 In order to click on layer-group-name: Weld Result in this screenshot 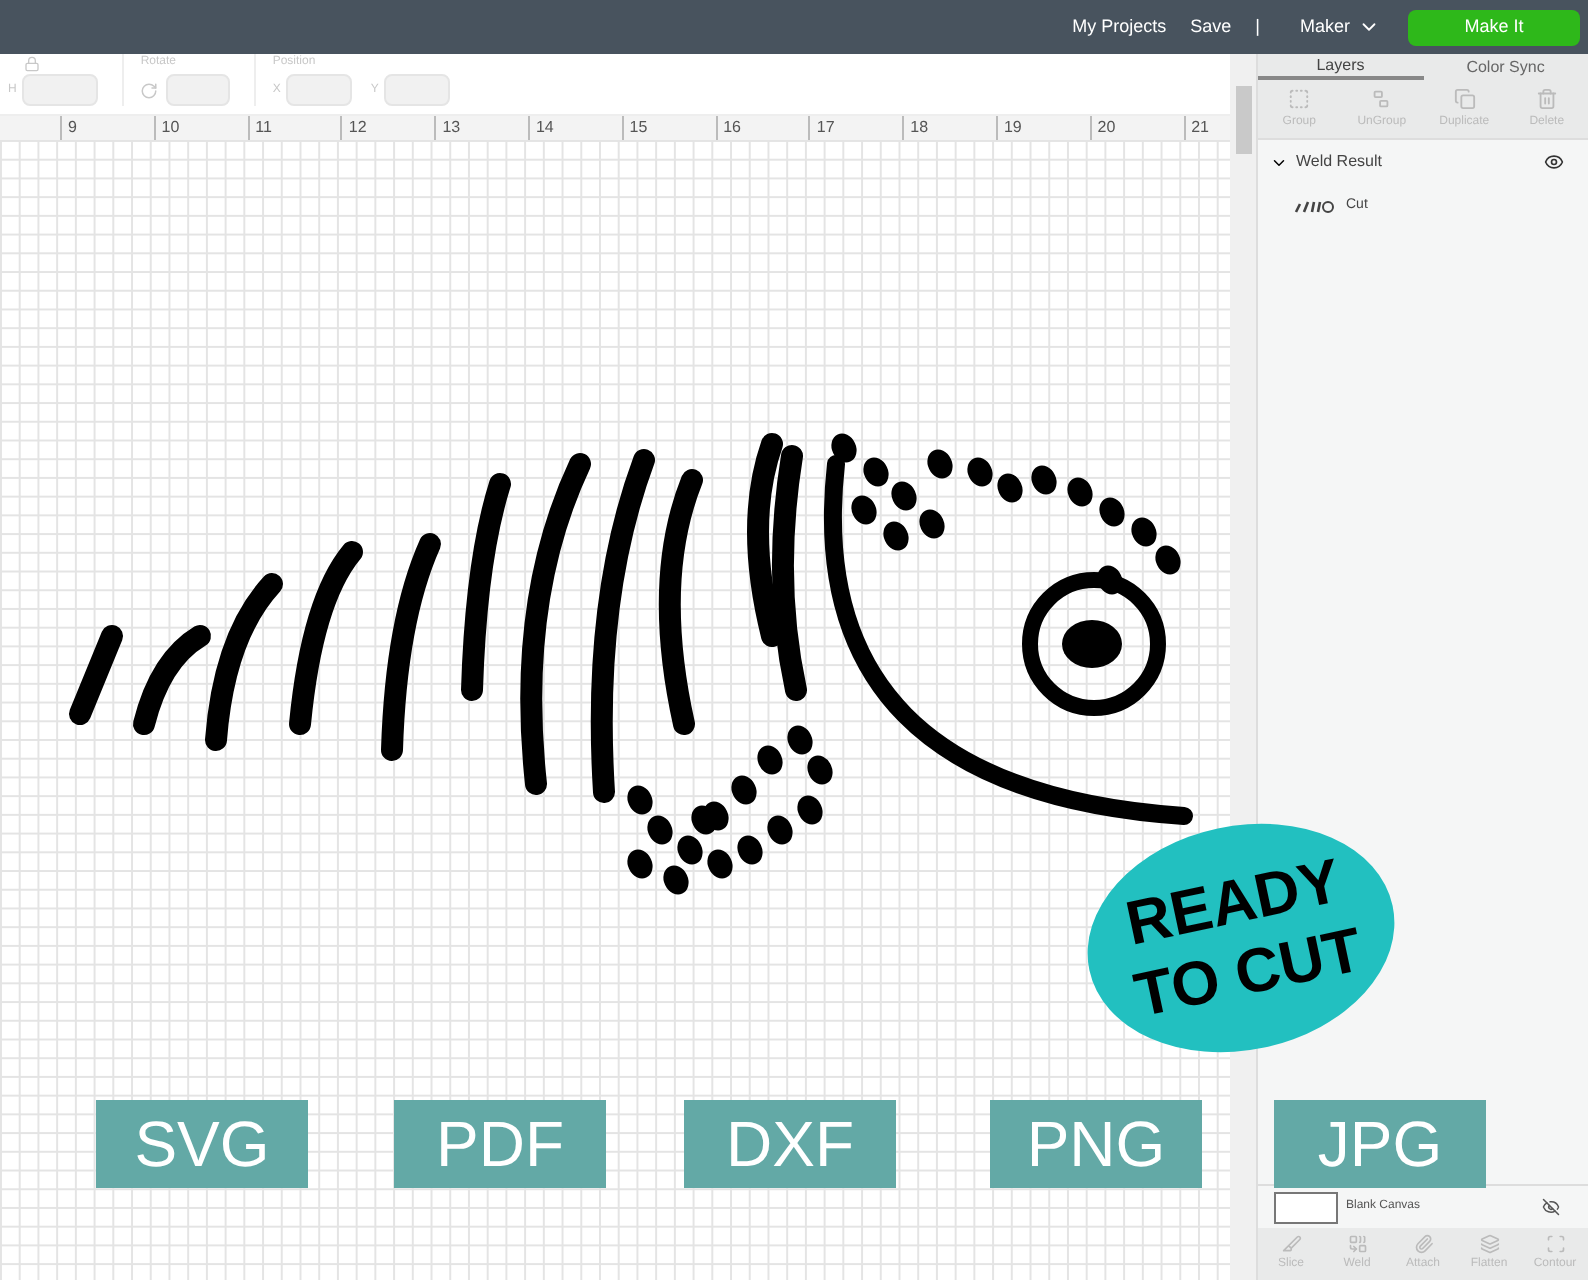, I will do `click(1420, 162)`.